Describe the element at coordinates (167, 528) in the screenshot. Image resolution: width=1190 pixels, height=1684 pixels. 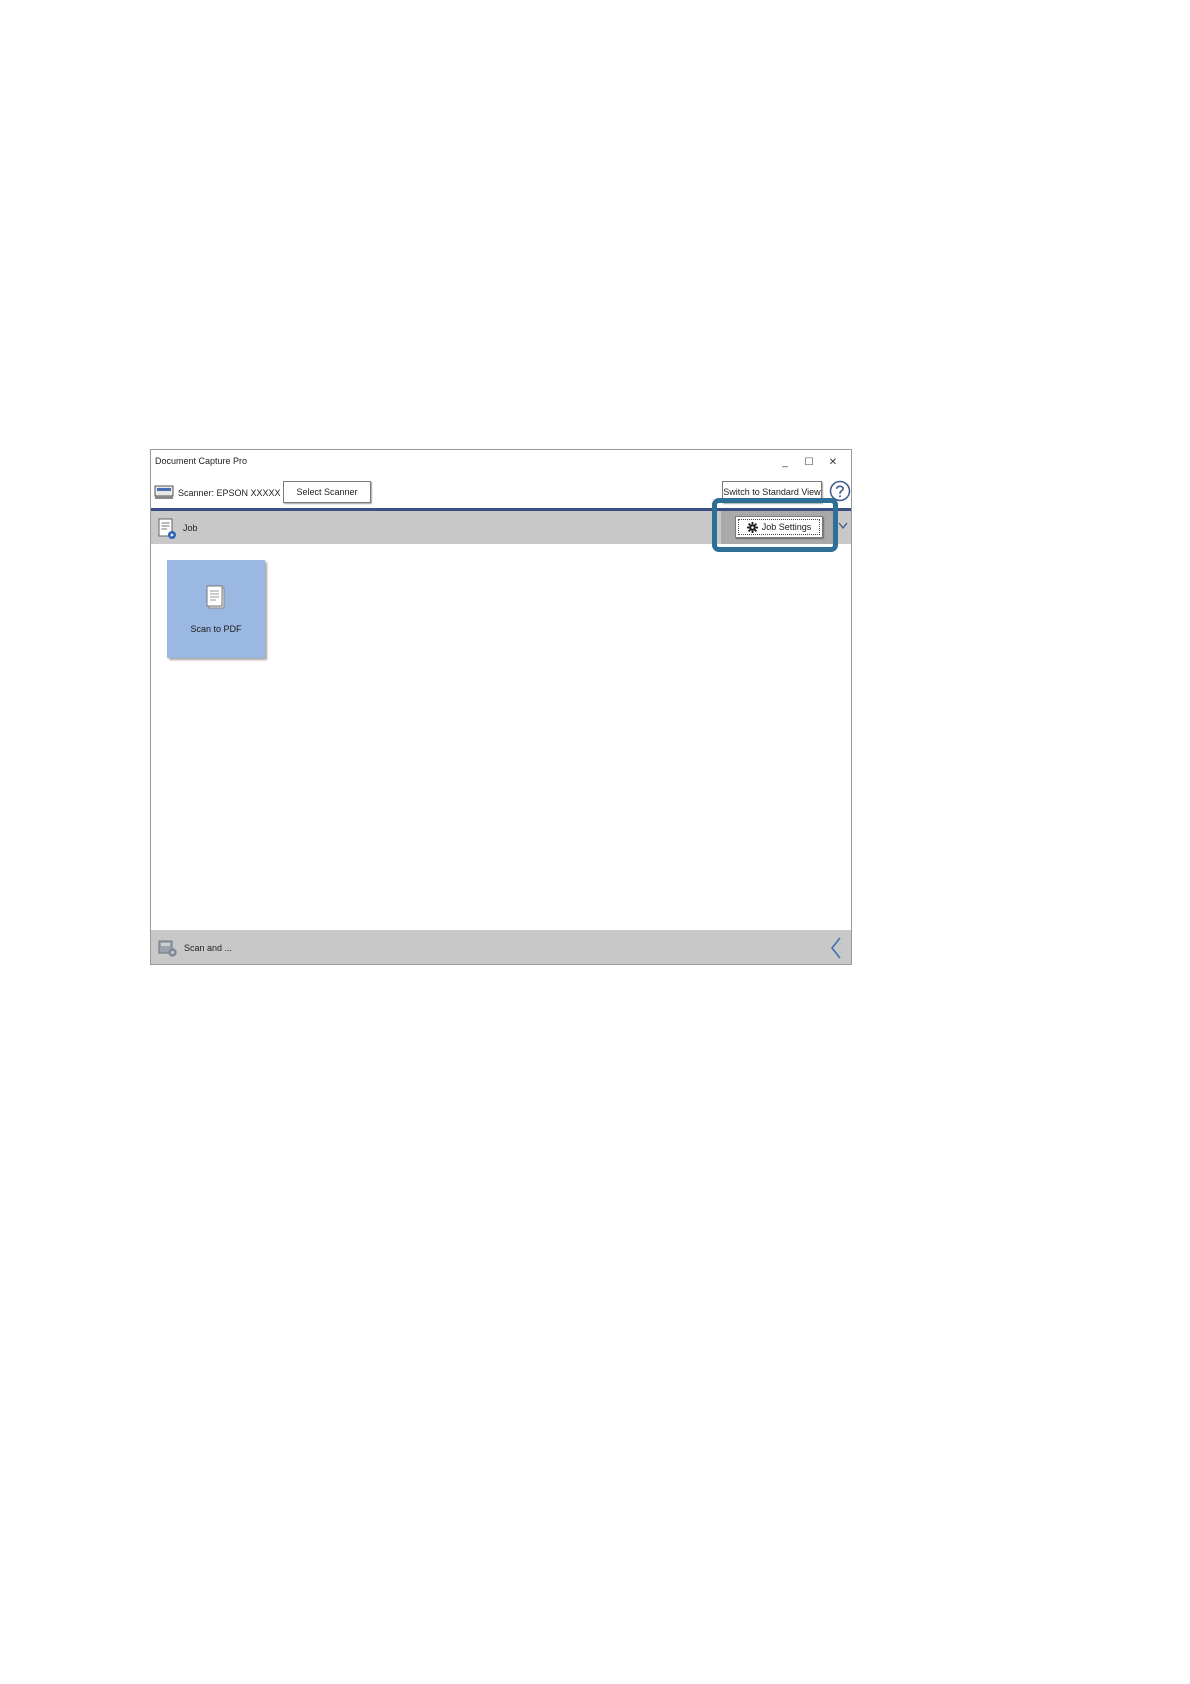
I see `job-icon` at that location.